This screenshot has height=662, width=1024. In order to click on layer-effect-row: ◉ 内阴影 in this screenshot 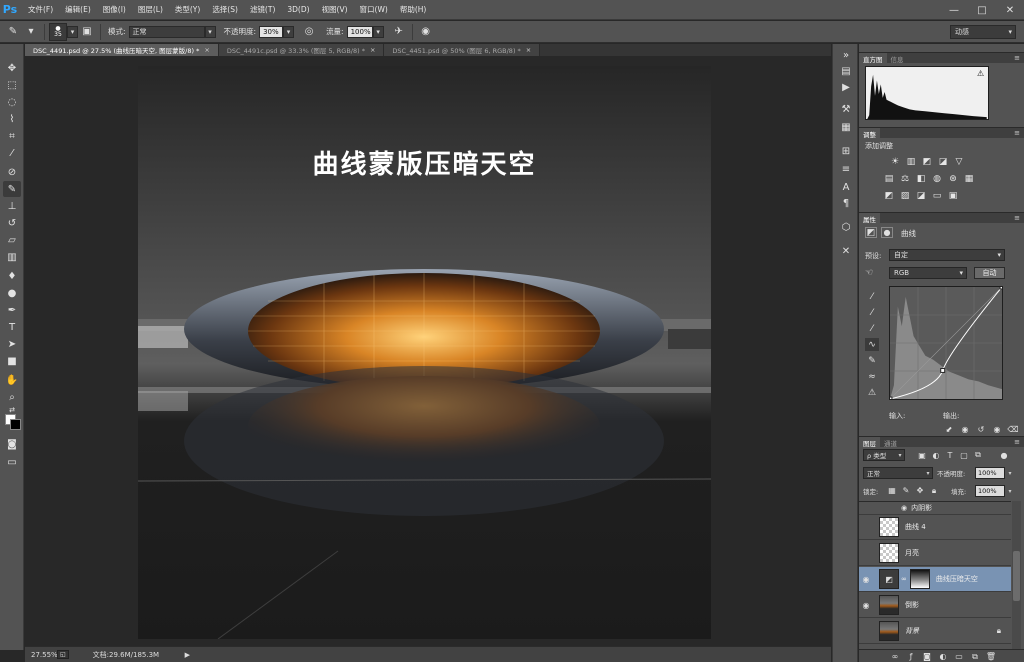, I will do `click(935, 508)`.